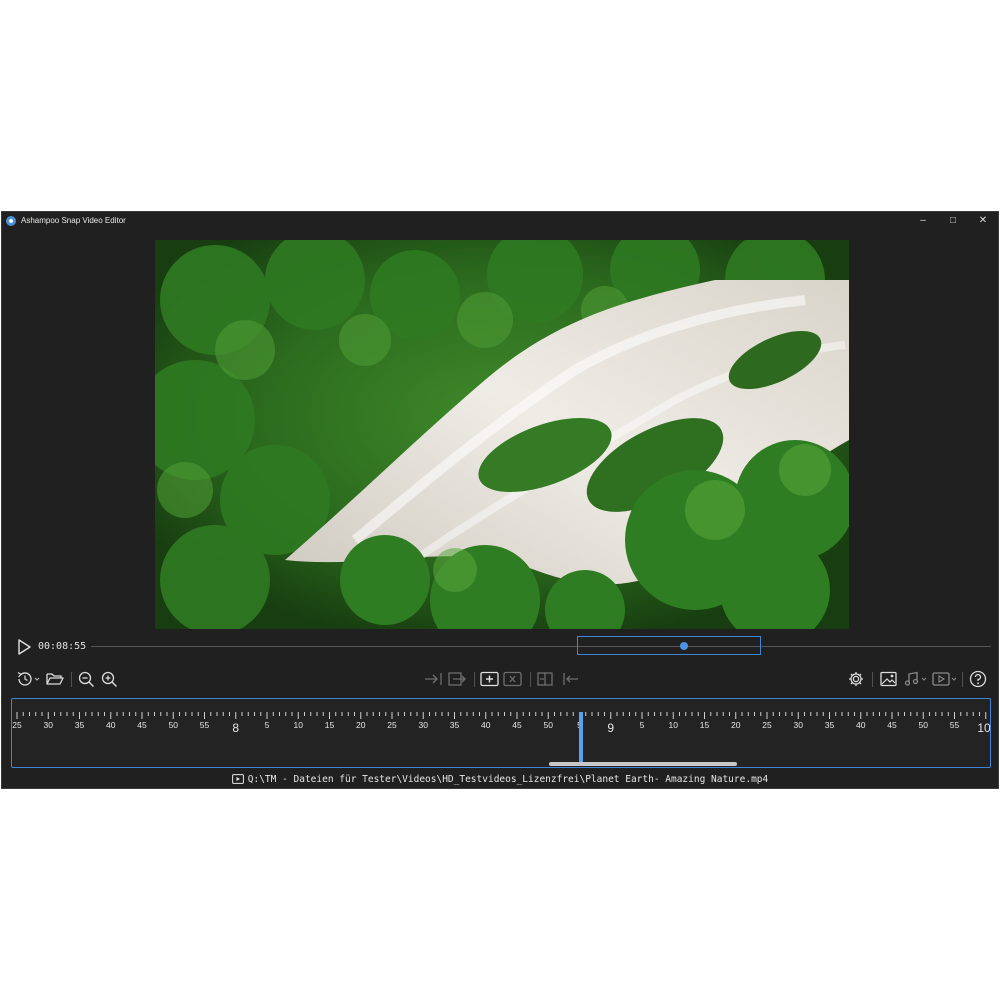  I want to click on open-folder-icon, so click(55, 679).